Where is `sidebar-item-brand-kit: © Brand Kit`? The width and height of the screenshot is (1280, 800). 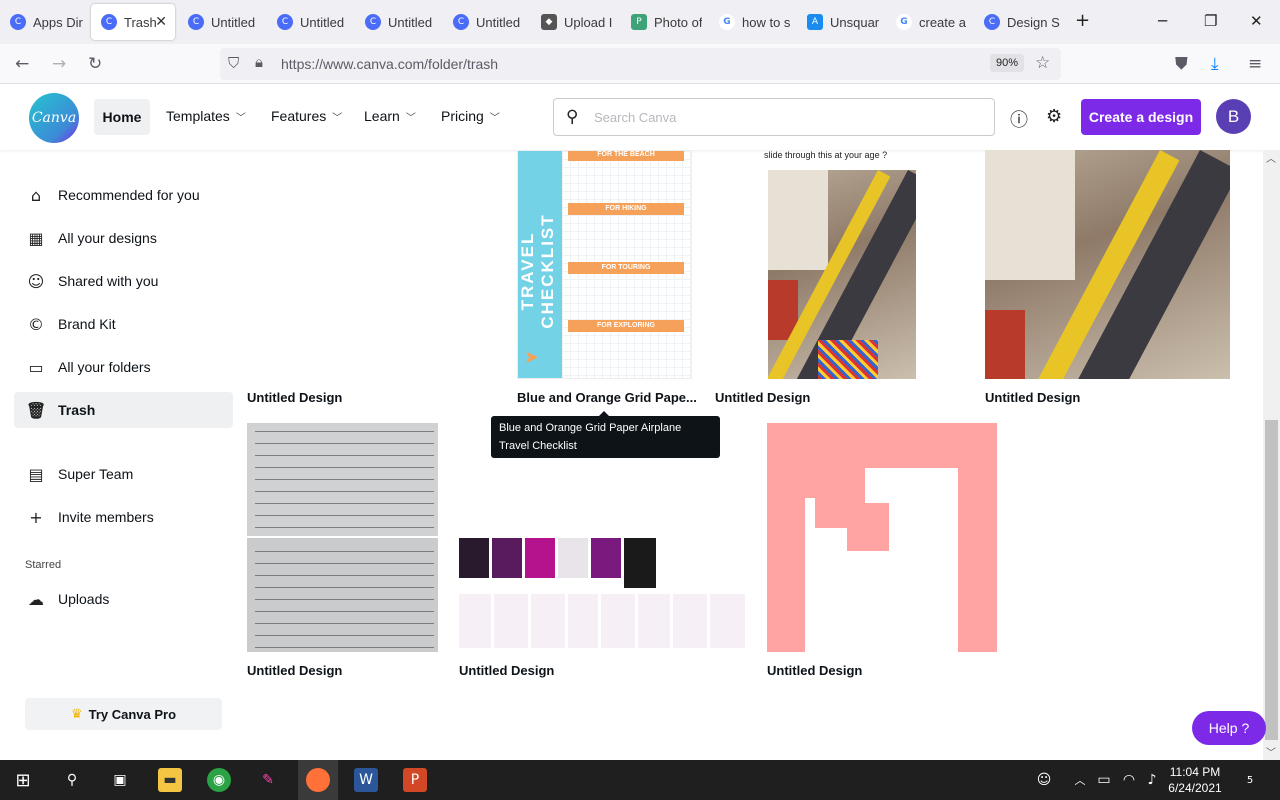
sidebar-item-brand-kit: © Brand Kit is located at coordinates (123, 324).